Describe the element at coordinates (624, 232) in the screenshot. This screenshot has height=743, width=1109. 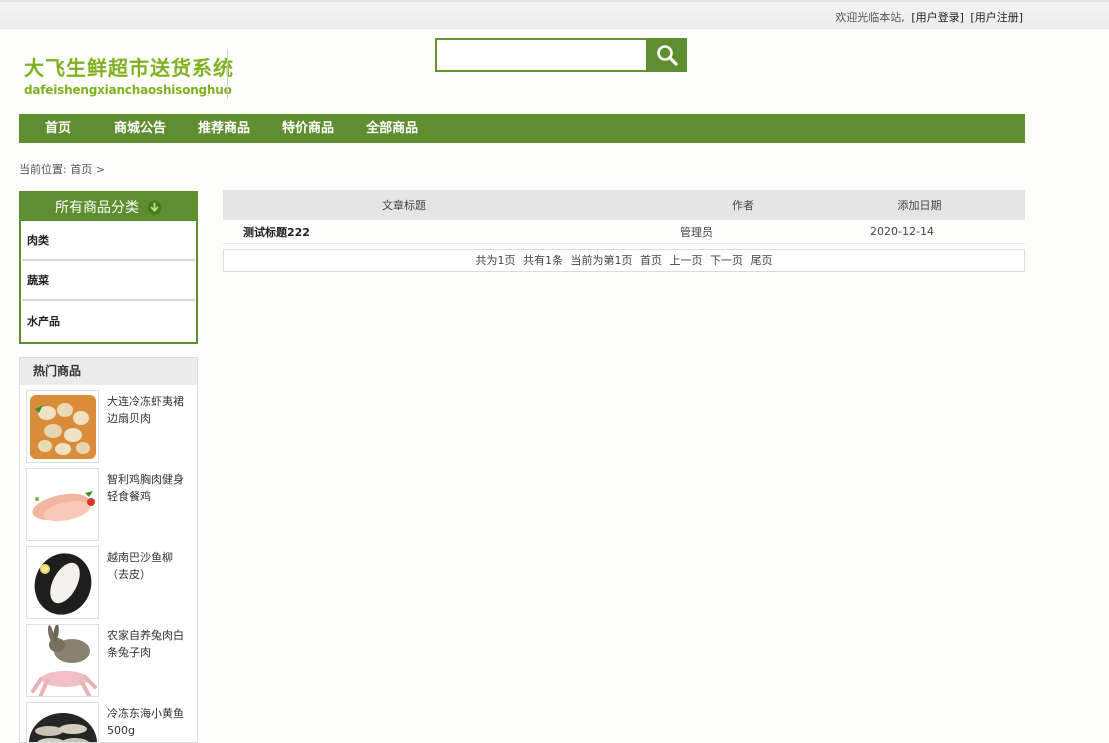
I see `table-row: 测试标题222 管理员 2020-12-14` at that location.